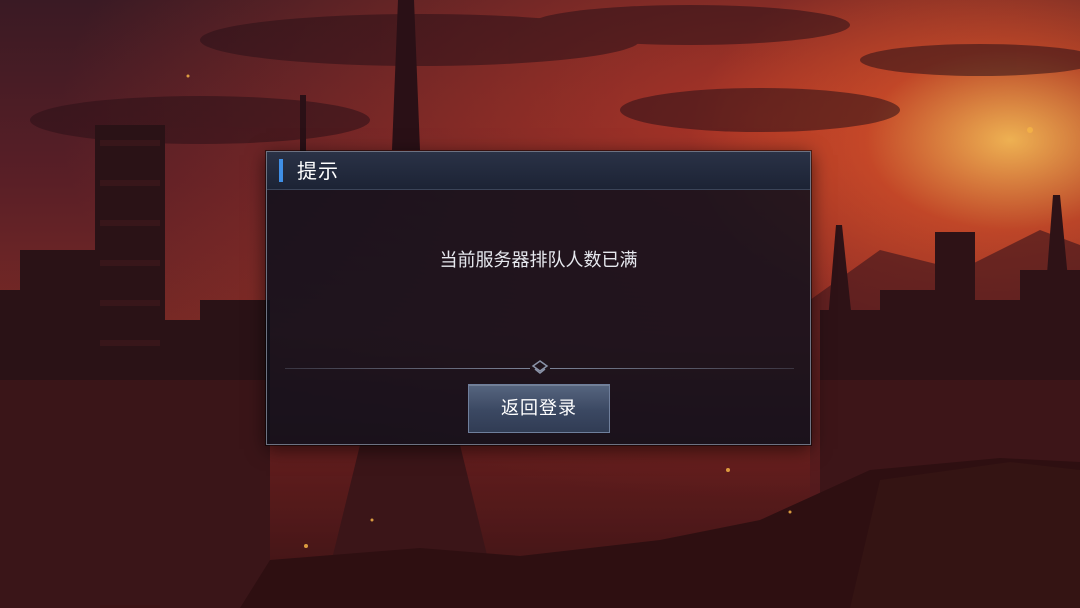  What do you see at coordinates (539, 408) in the screenshot?
I see `return-to-login-button: 返回登录` at bounding box center [539, 408].